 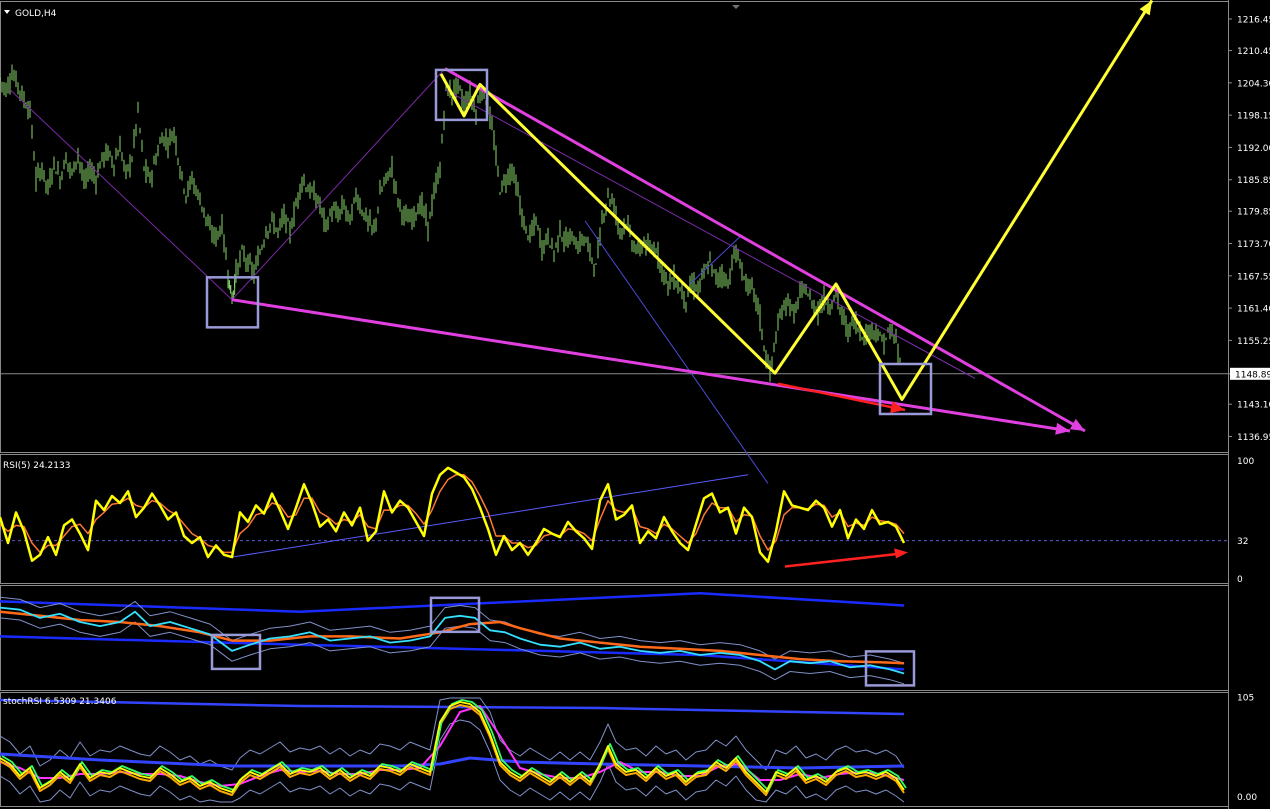 I want to click on symbol-menu-chevron-icon, so click(x=7, y=12).